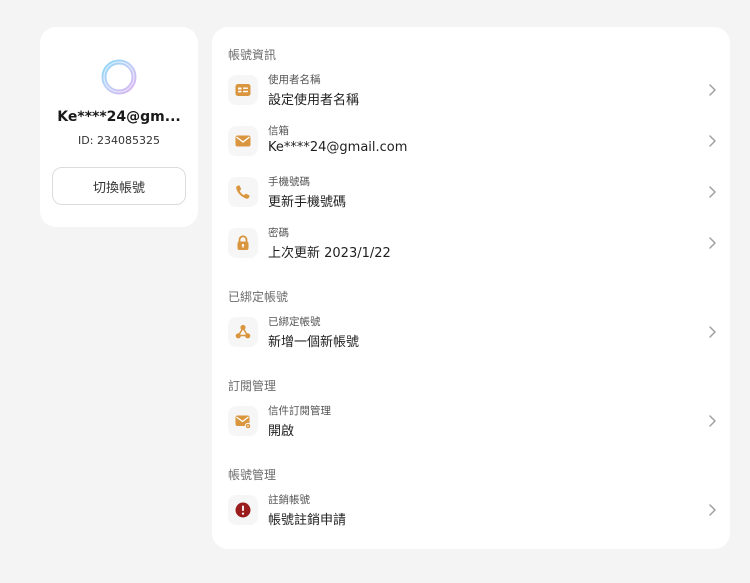 This screenshot has height=583, width=750. Describe the element at coordinates (338, 147) in the screenshot. I see `row-value: Ke****24@gmail.com` at that location.